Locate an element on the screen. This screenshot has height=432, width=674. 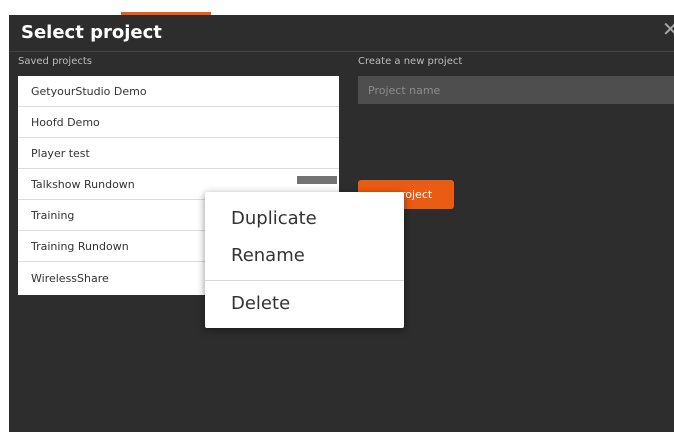
project-context-menu: Duplicate Rename Delete is located at coordinates (304, 260).